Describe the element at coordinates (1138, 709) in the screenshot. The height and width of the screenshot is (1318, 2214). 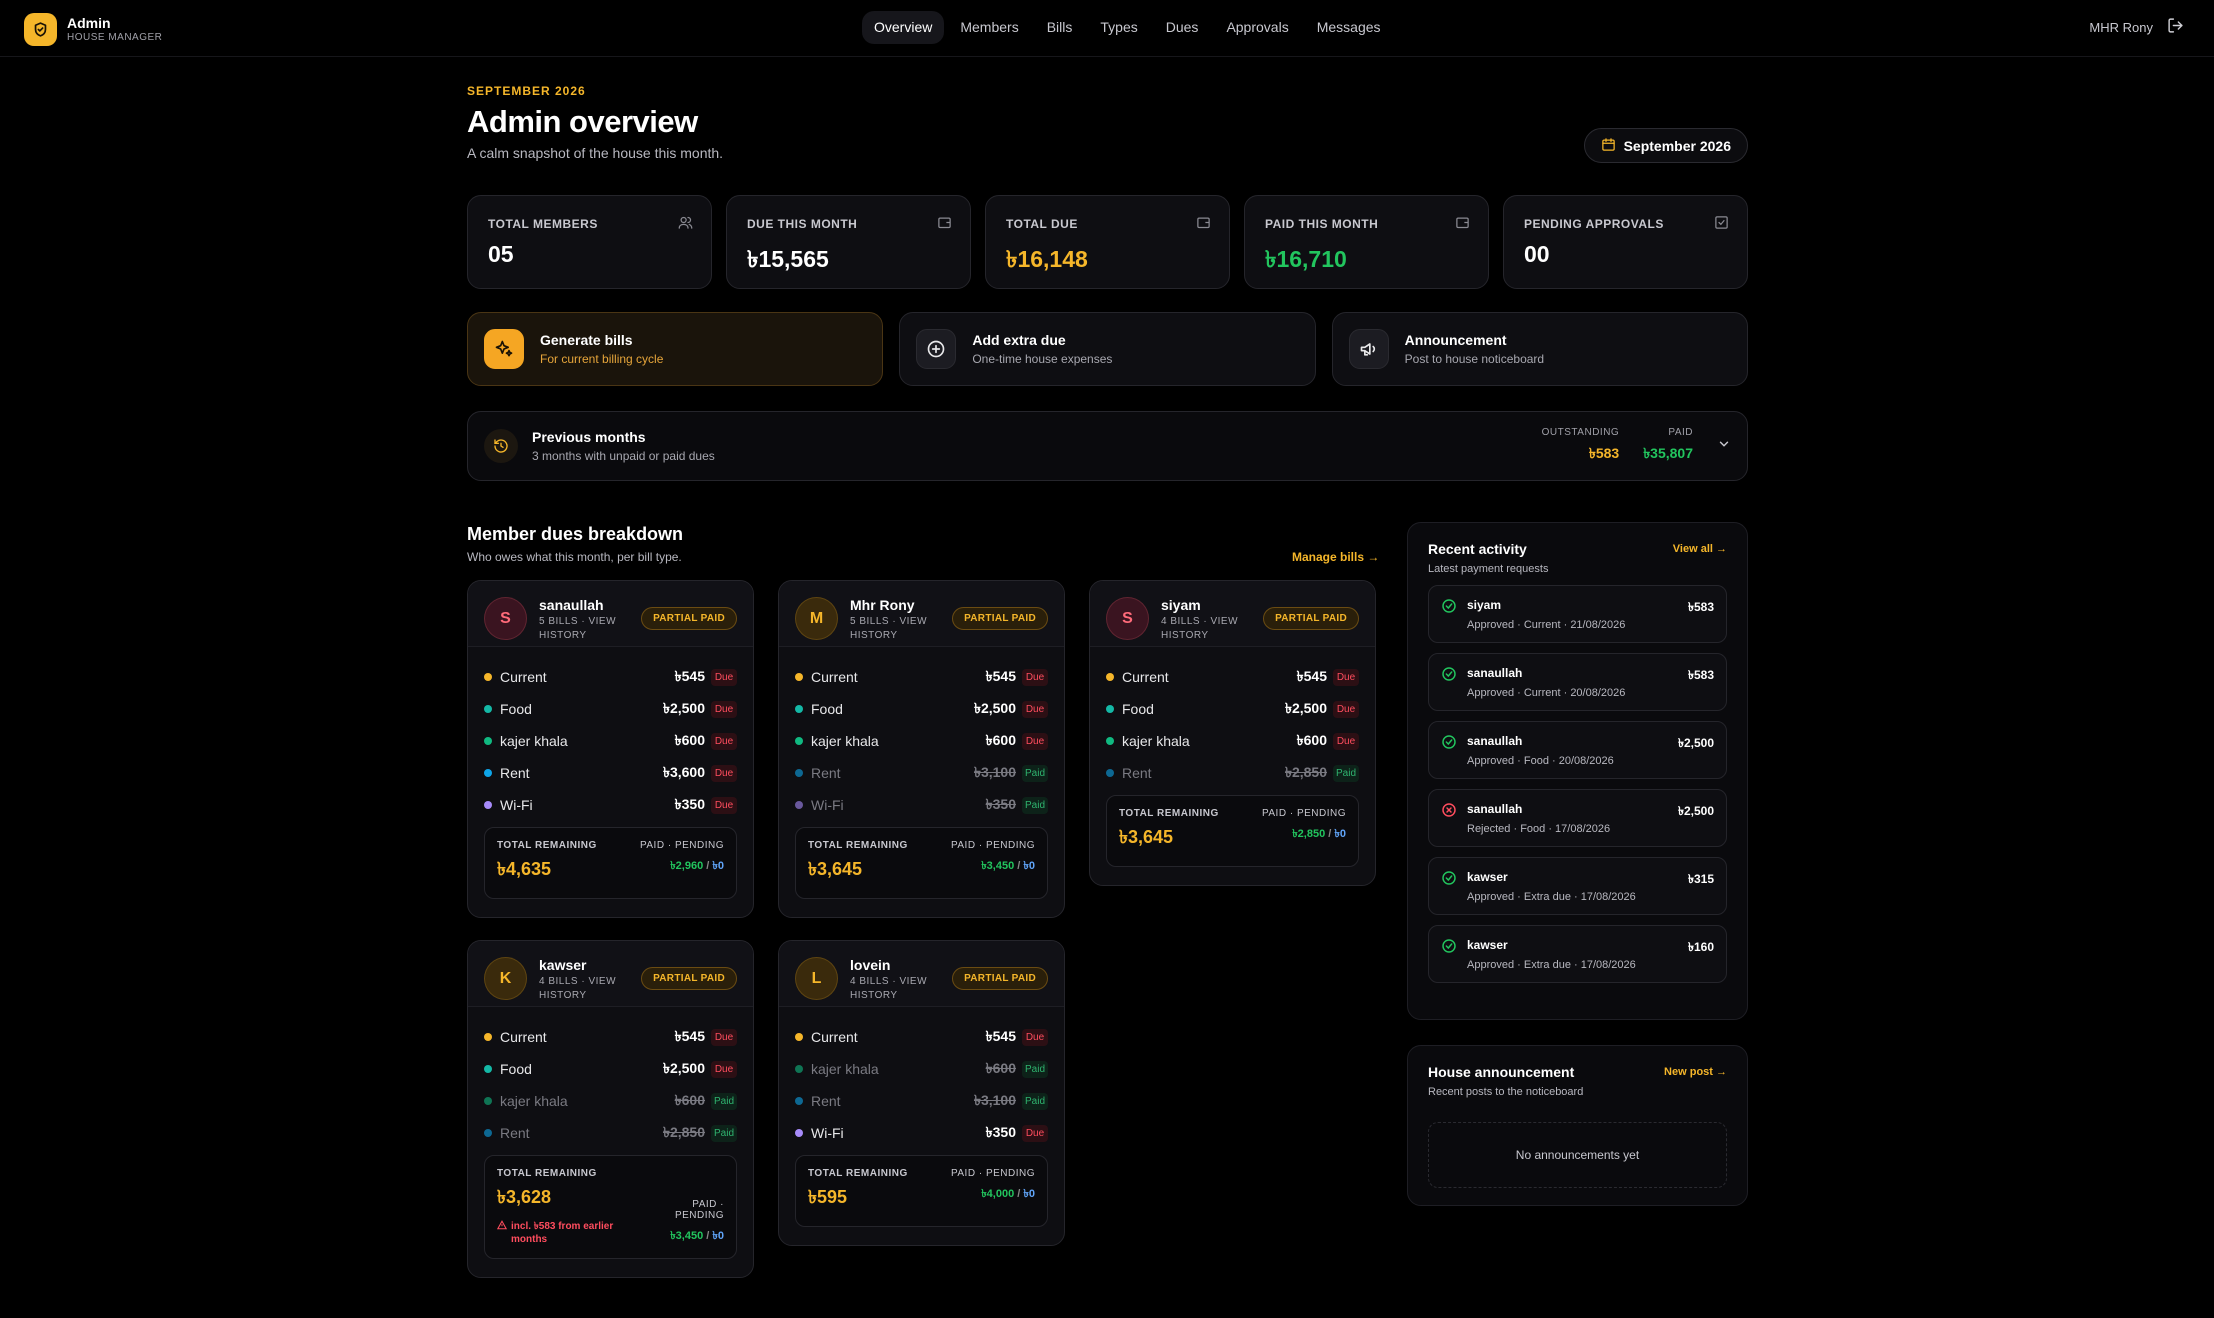
I see `bill-type-label: Food` at that location.